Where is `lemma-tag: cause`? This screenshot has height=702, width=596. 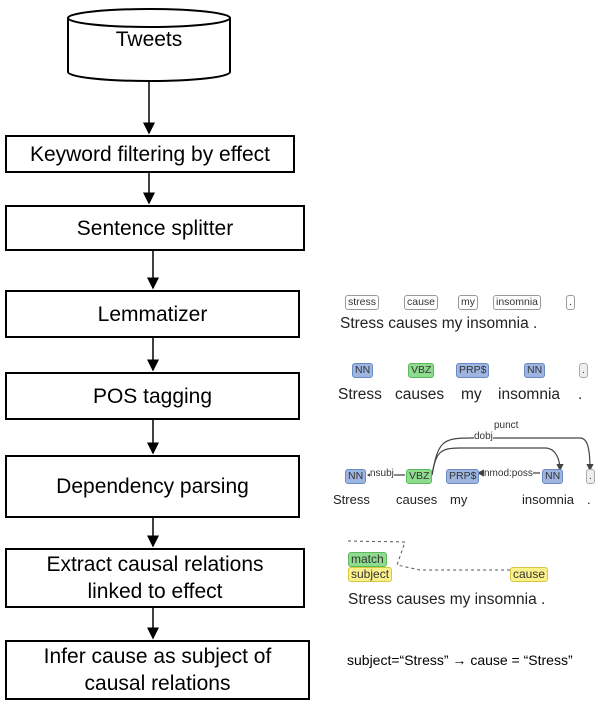 lemma-tag: cause is located at coordinates (421, 302).